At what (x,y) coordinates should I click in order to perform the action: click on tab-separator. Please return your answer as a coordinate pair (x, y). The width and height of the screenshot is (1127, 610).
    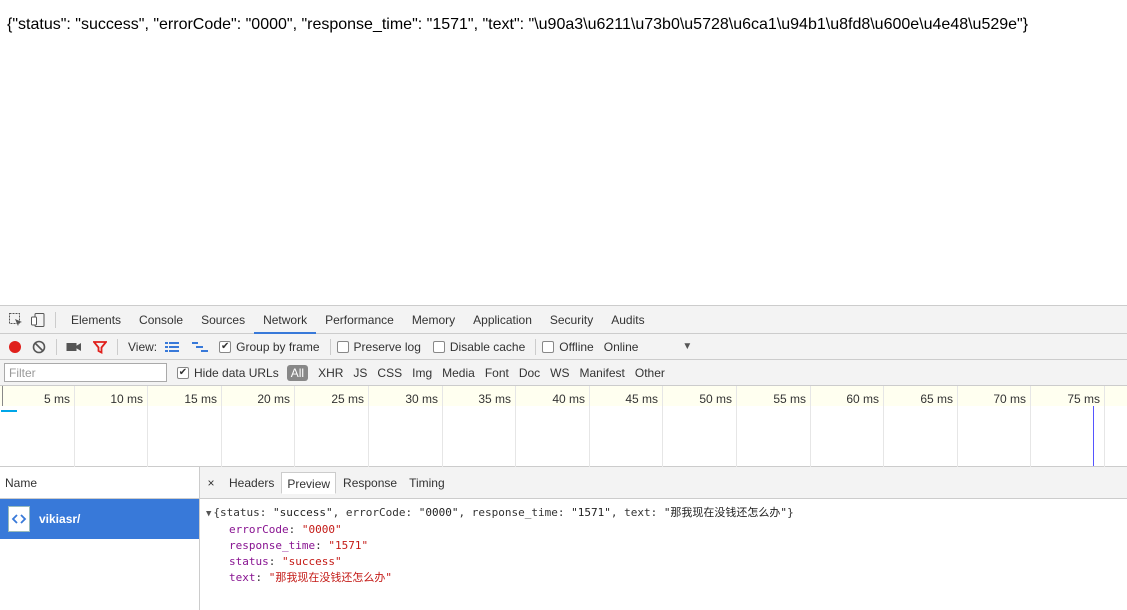
    Looking at the image, I should click on (55, 319).